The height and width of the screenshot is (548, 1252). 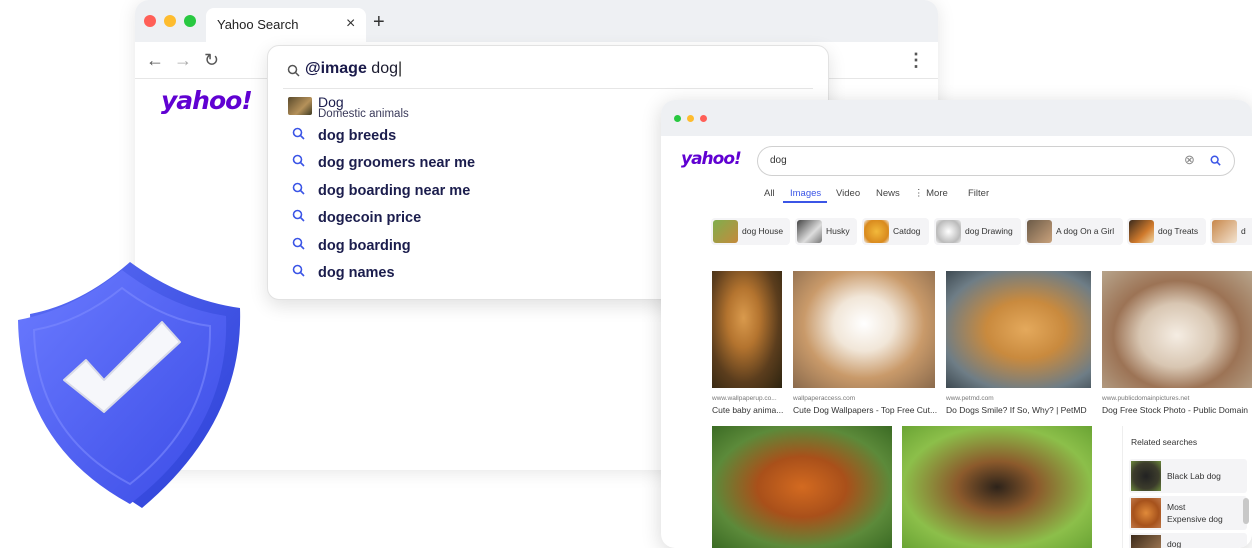 I want to click on tab-video: Video, so click(x=848, y=193).